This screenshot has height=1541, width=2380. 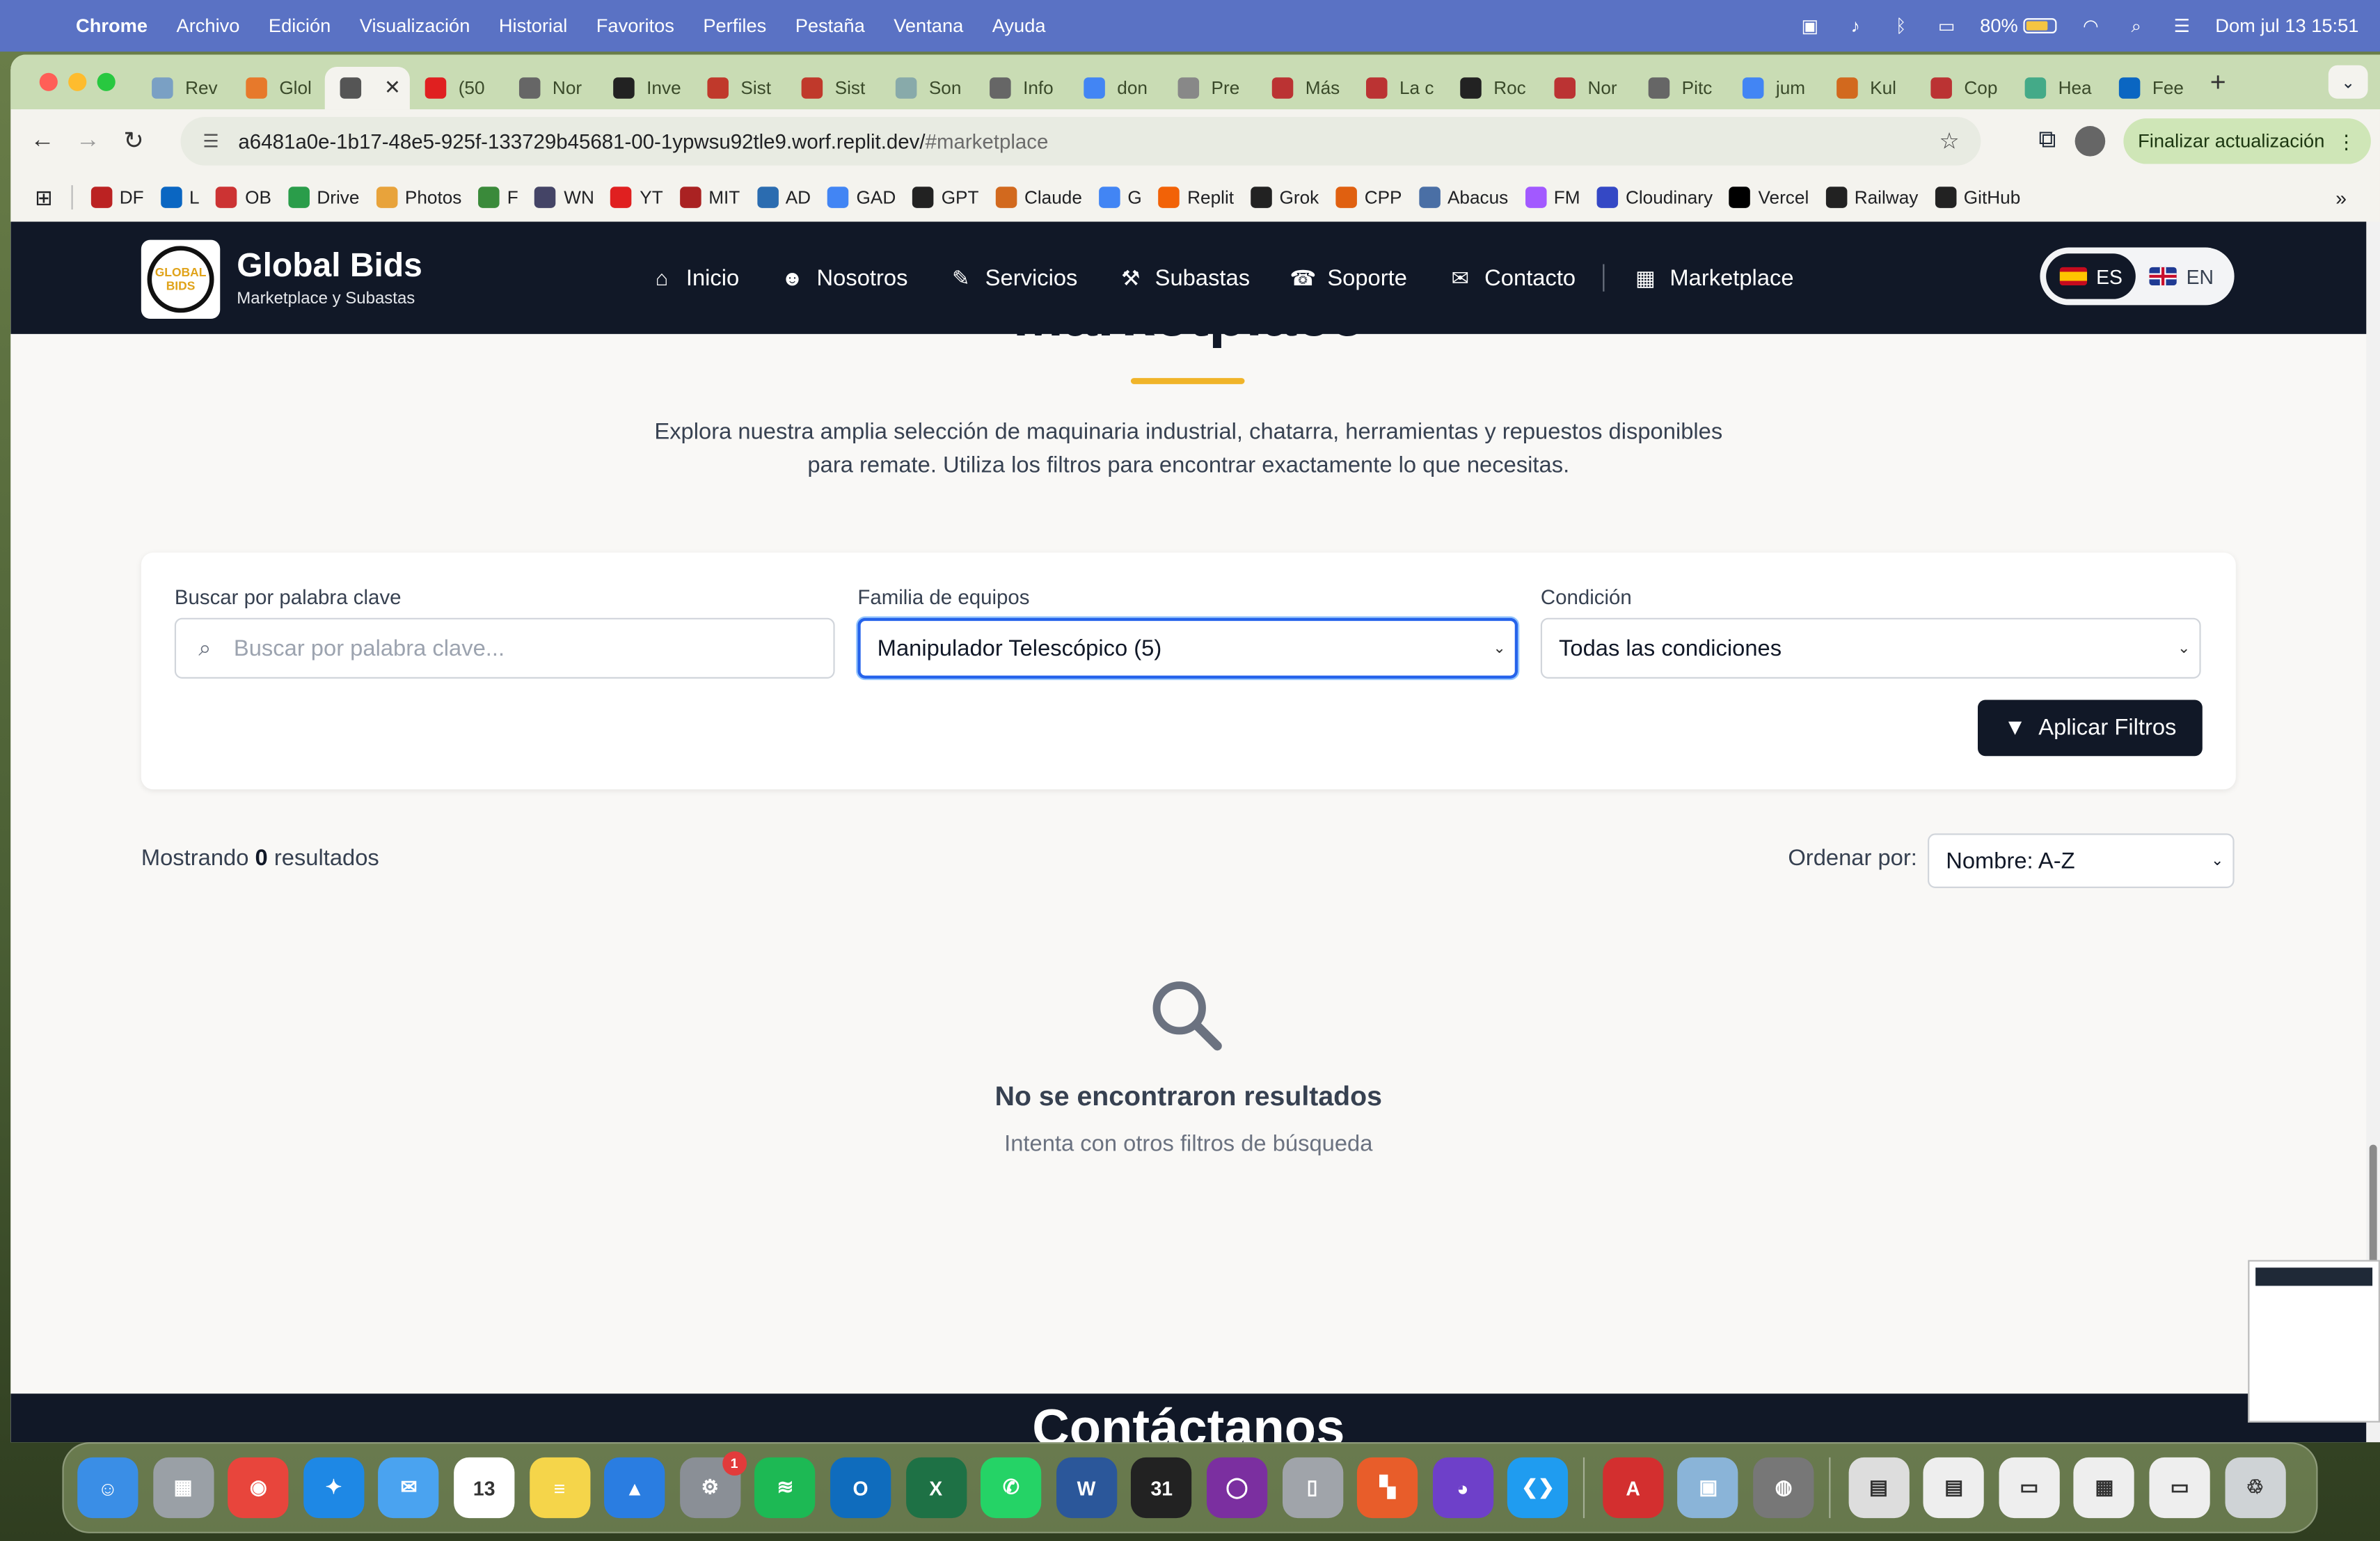 What do you see at coordinates (2373, 832) in the screenshot?
I see `page-scrollbar` at bounding box center [2373, 832].